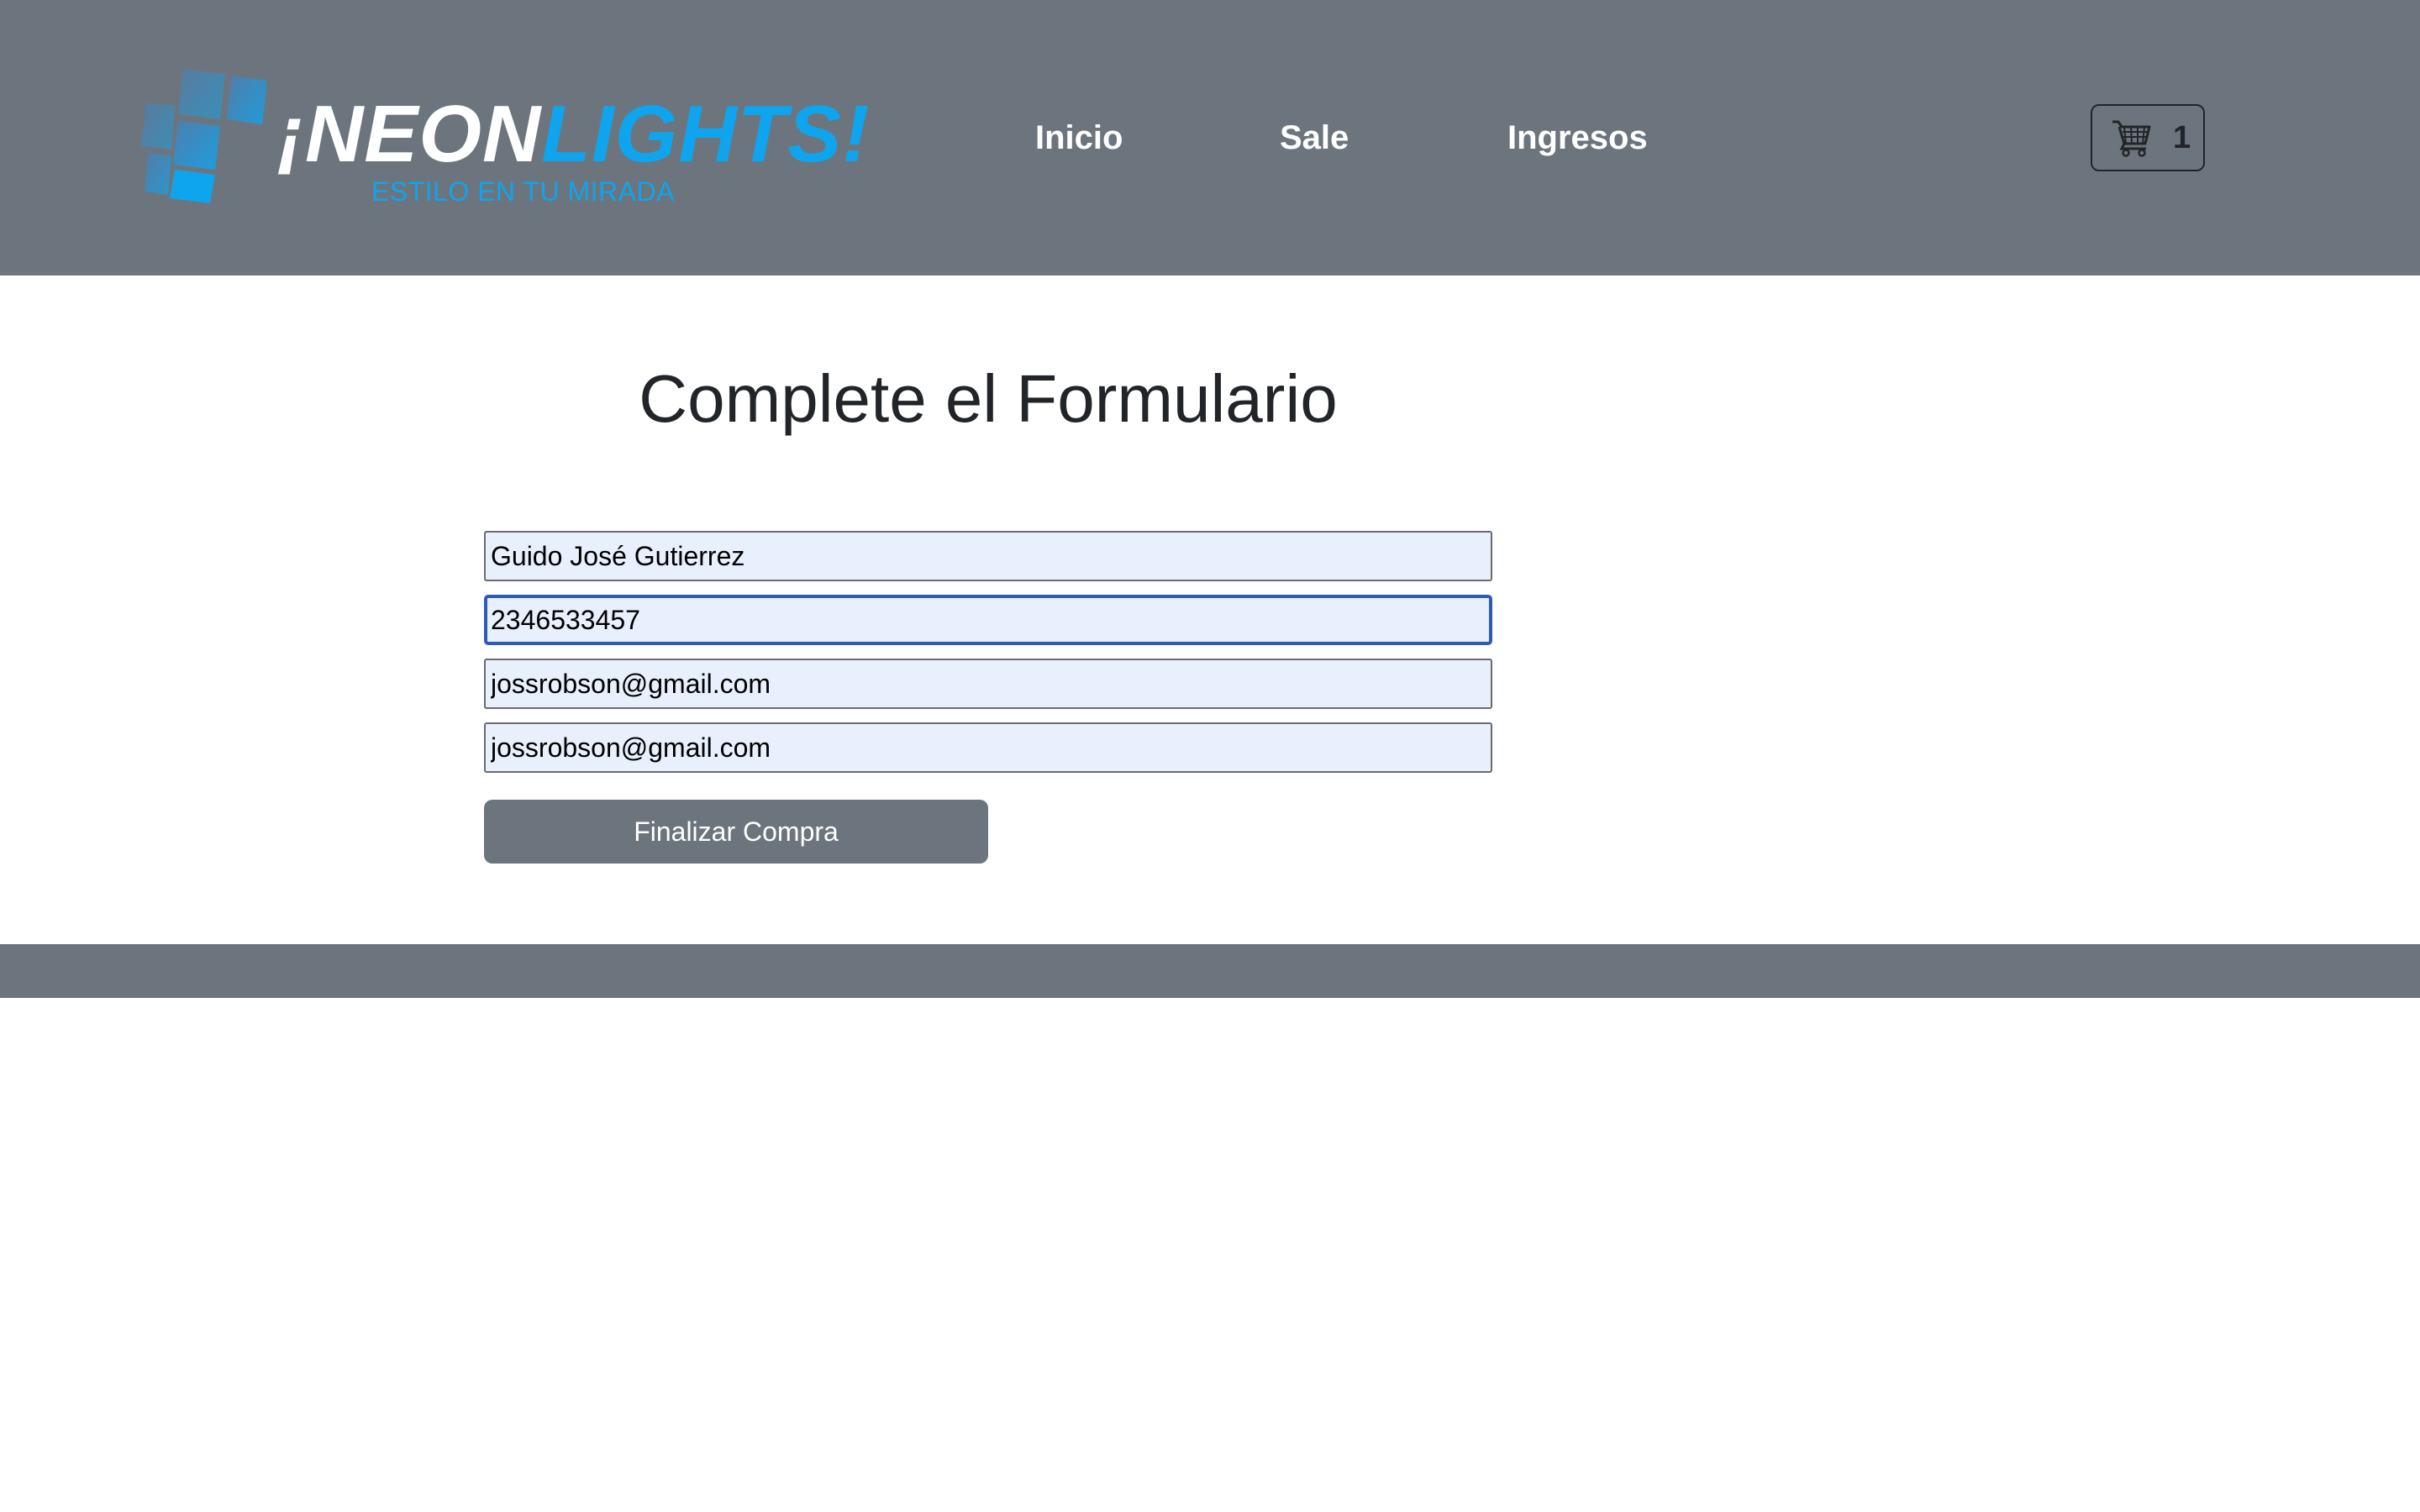 The image size is (2420, 1512). I want to click on cart-button: 1, so click(2148, 137).